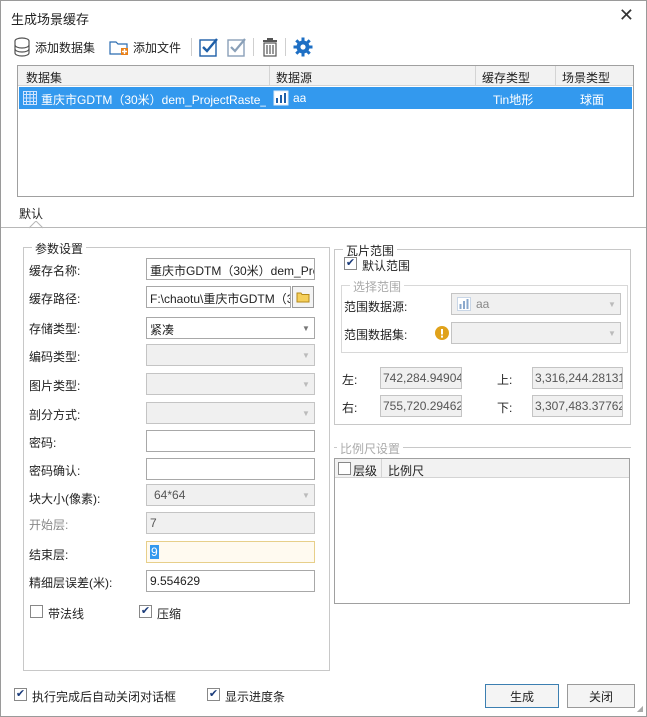 The width and height of the screenshot is (647, 717). What do you see at coordinates (350, 380) in the screenshot?
I see `left-bound-label: 左:` at bounding box center [350, 380].